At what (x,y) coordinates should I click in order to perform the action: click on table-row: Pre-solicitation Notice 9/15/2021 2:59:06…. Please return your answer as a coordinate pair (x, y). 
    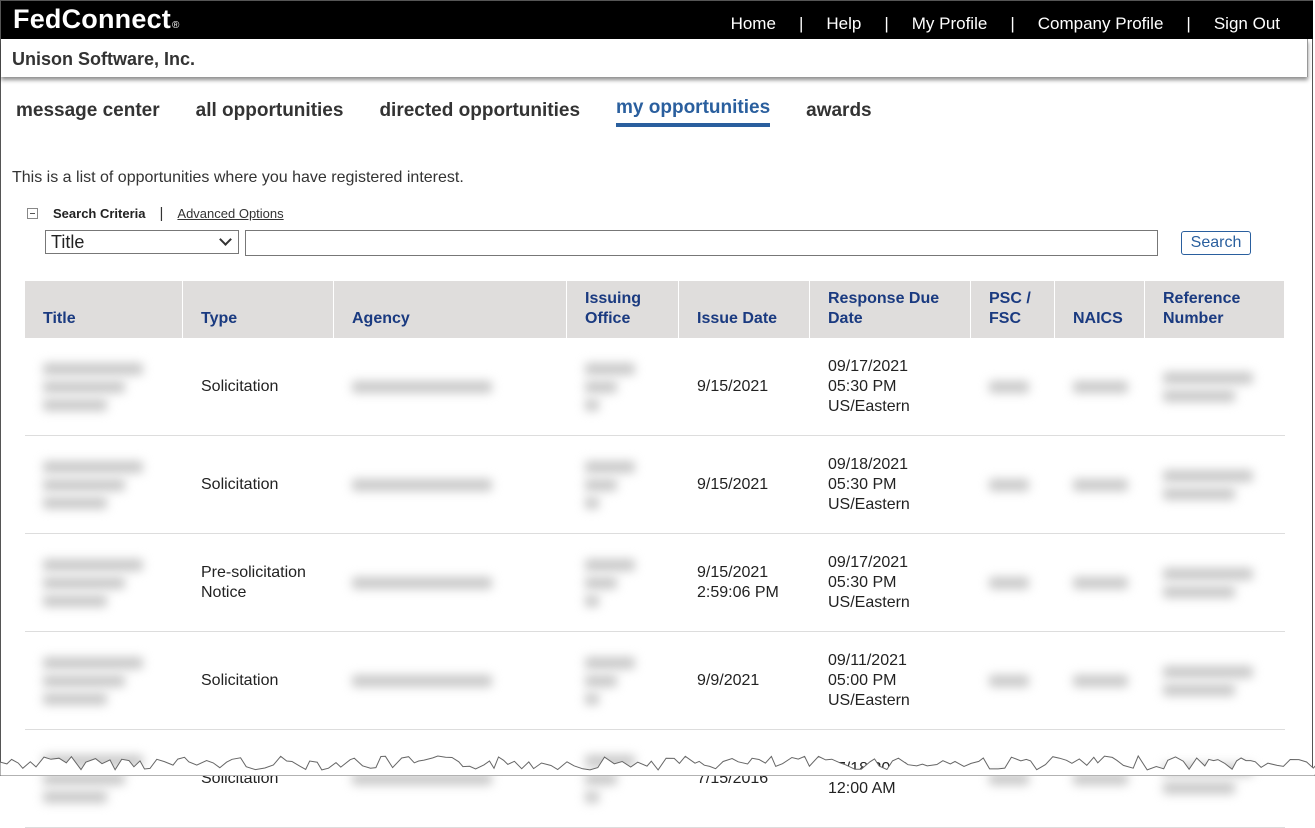
    Looking at the image, I should click on (655, 583).